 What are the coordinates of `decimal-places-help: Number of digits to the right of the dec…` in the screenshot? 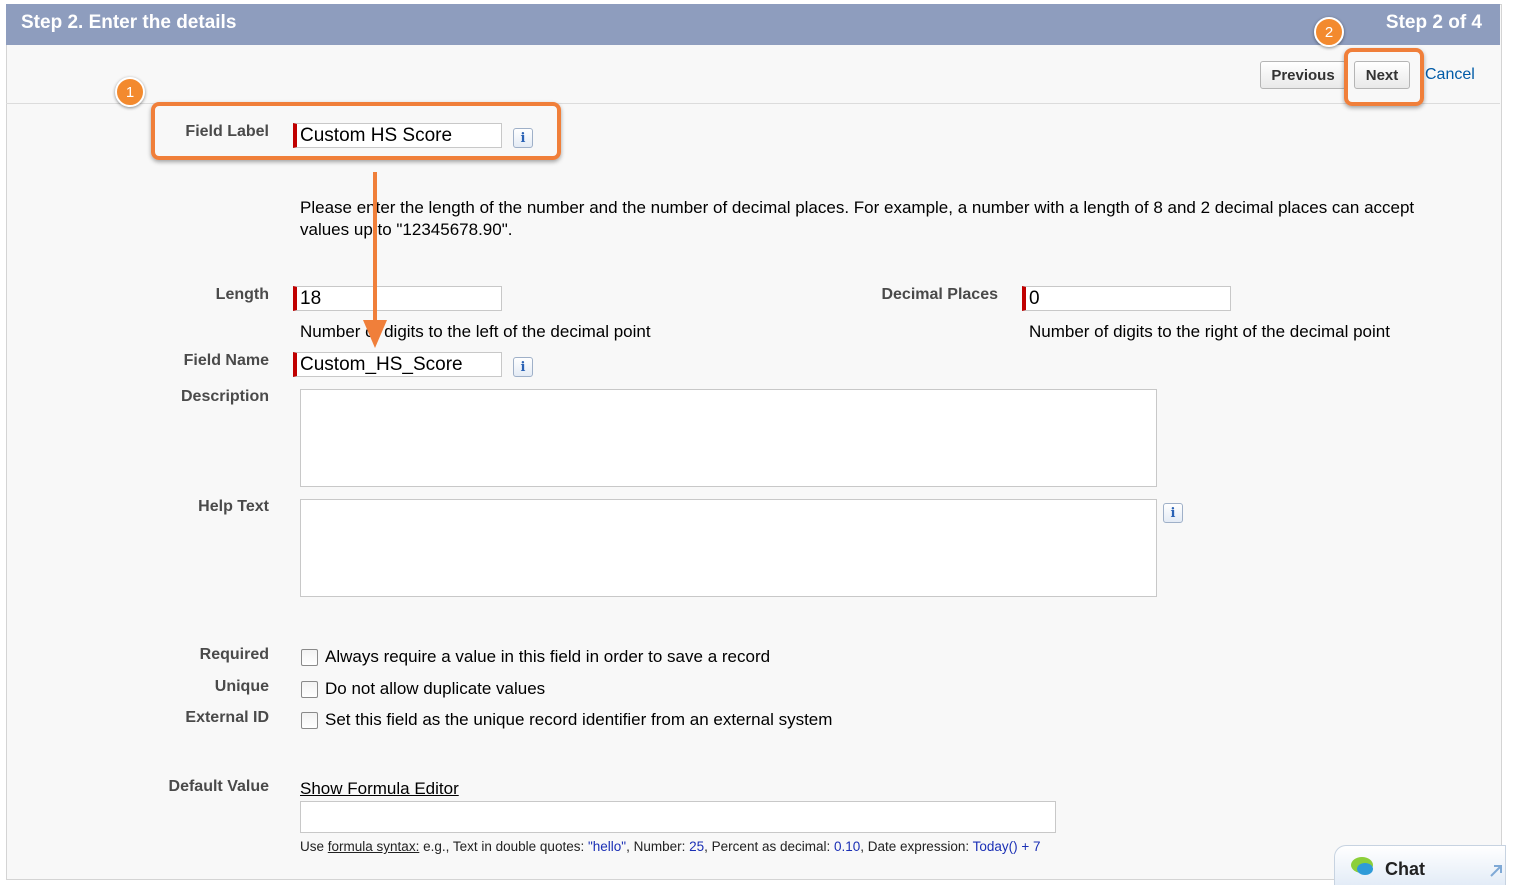 It's located at (1209, 331).